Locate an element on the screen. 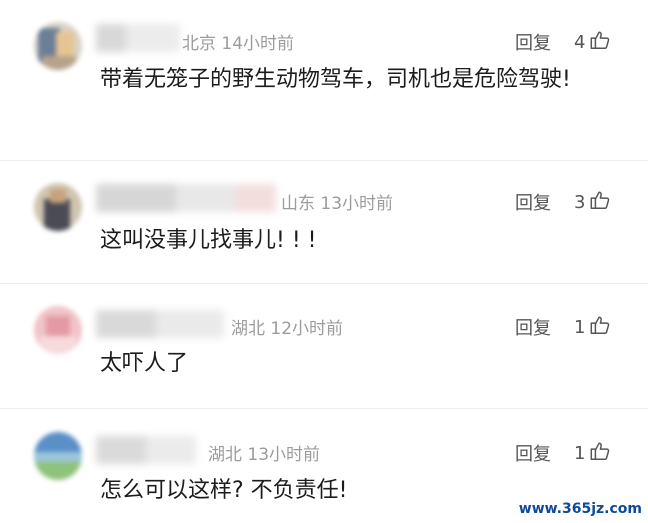 The height and width of the screenshot is (523, 648). watermark: www.365jz.com is located at coordinates (580, 509).